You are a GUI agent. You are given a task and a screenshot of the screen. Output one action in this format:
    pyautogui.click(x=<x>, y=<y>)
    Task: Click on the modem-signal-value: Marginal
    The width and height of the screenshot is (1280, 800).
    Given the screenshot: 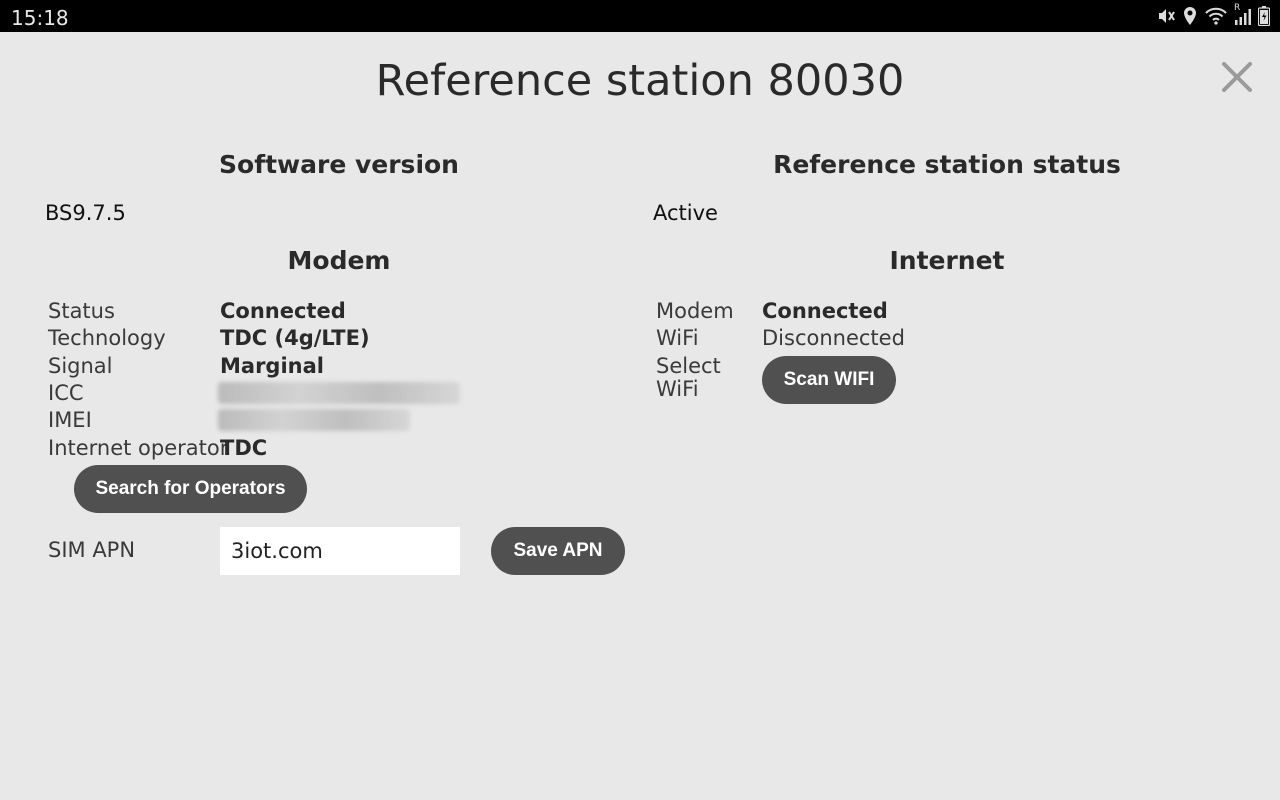 What is the action you would take?
    pyautogui.click(x=272, y=366)
    